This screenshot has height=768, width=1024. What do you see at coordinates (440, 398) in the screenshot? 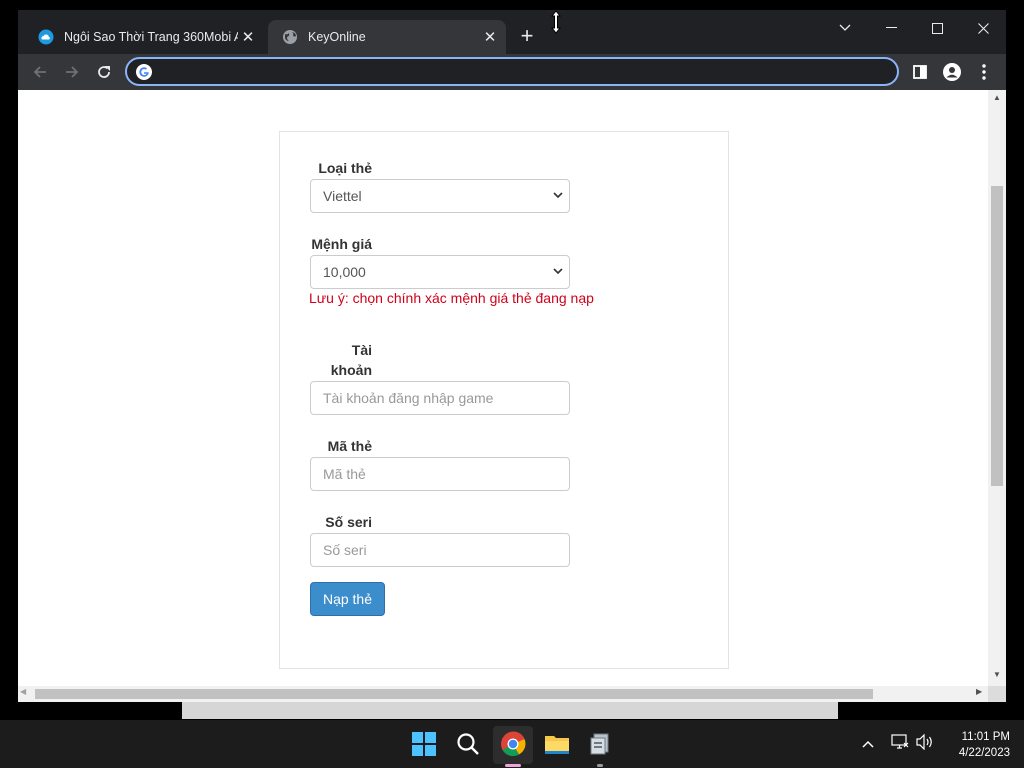
I see `account-input` at bounding box center [440, 398].